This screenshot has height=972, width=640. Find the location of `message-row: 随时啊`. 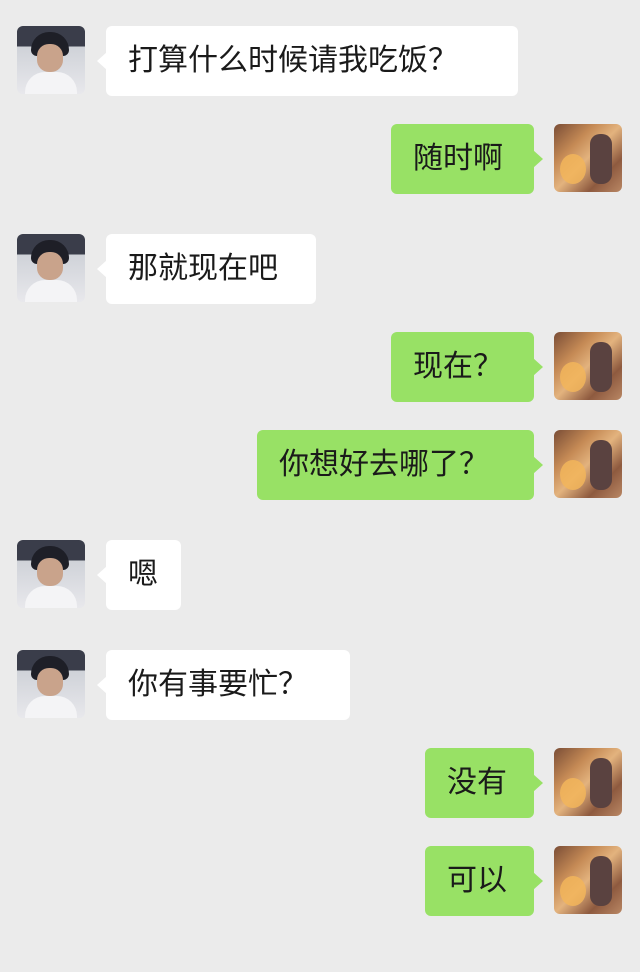

message-row: 随时啊 is located at coordinates (320, 160).